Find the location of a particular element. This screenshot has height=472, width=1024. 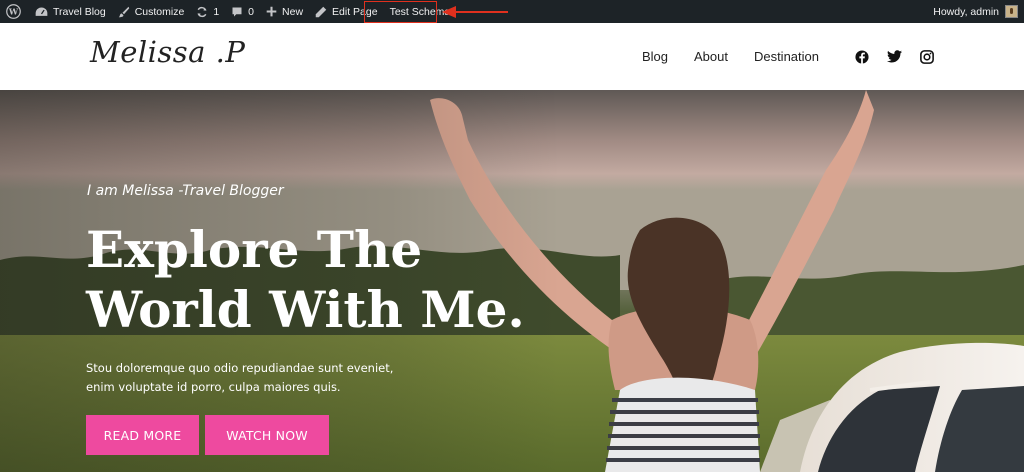

hero-subtitle: I am Melissa -Travel Blogger is located at coordinates (185, 191).